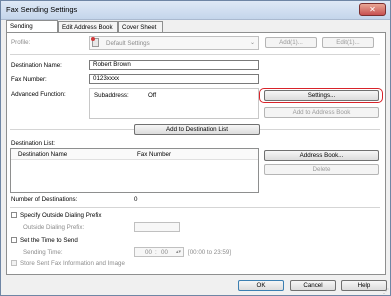 The width and height of the screenshot is (391, 296). What do you see at coordinates (252, 43) in the screenshot?
I see `chevron-down-icon: ⌄` at bounding box center [252, 43].